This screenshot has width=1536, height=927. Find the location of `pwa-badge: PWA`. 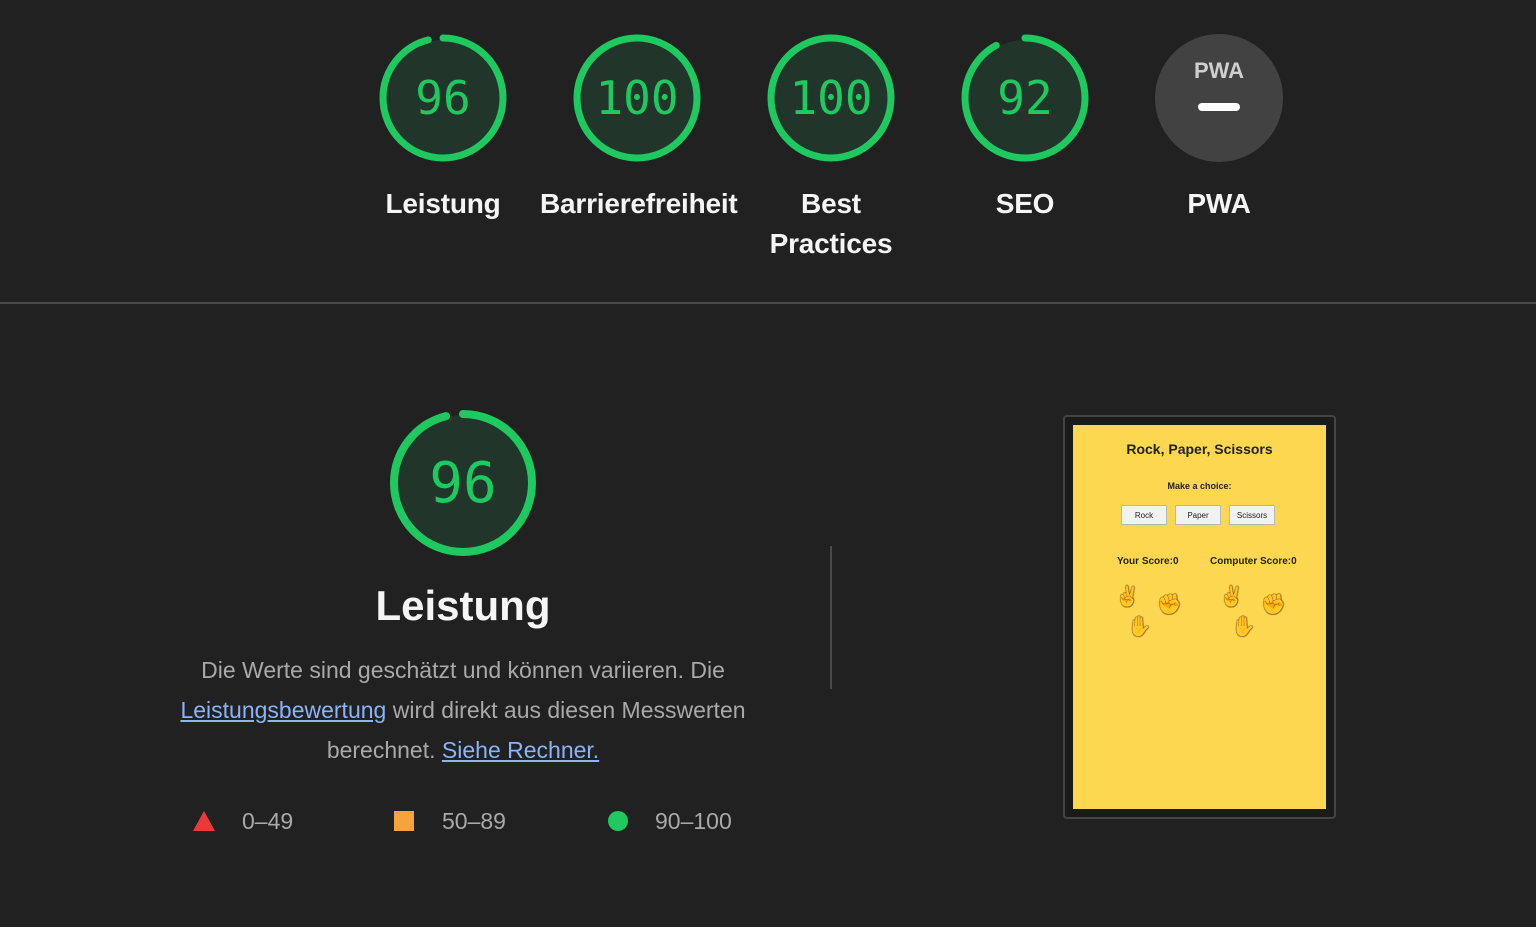

pwa-badge: PWA is located at coordinates (1219, 98).